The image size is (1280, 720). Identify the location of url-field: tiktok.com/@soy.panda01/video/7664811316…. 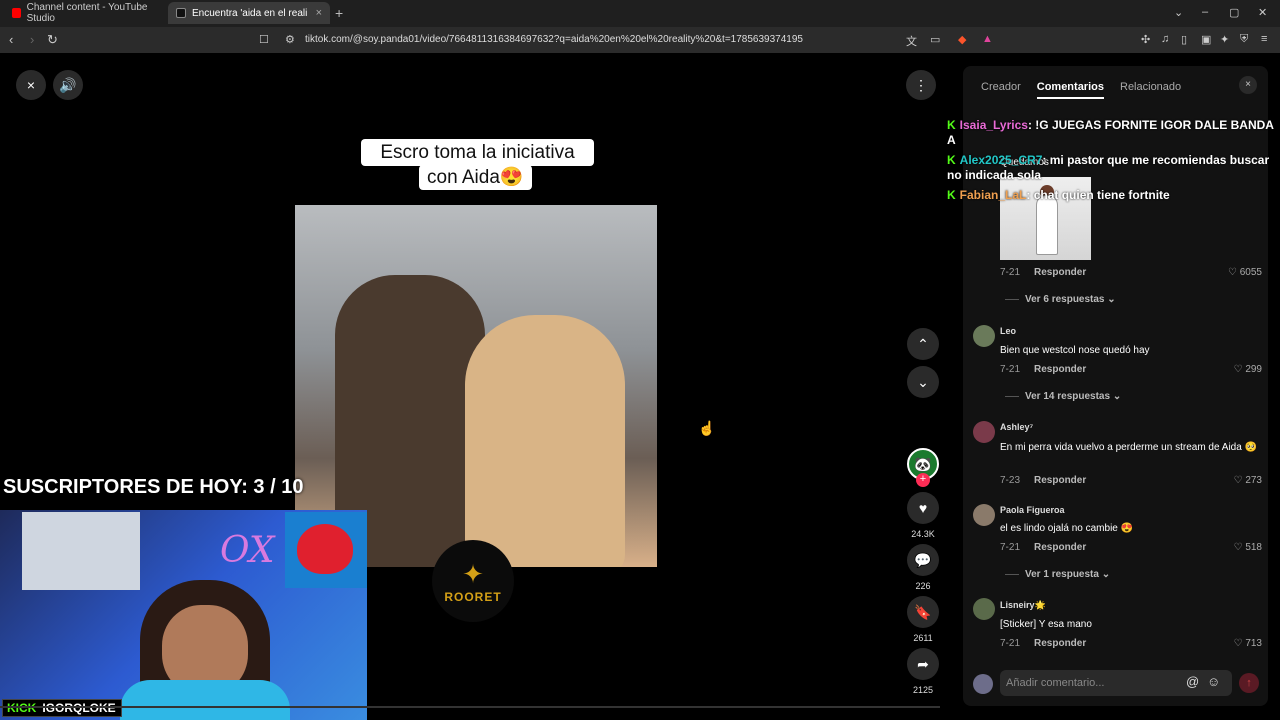
(554, 39).